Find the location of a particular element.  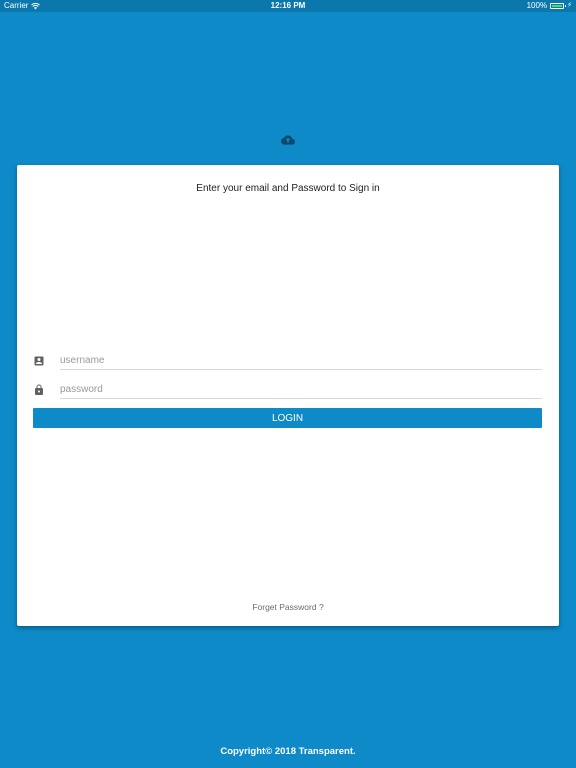

password-field is located at coordinates (287, 390).